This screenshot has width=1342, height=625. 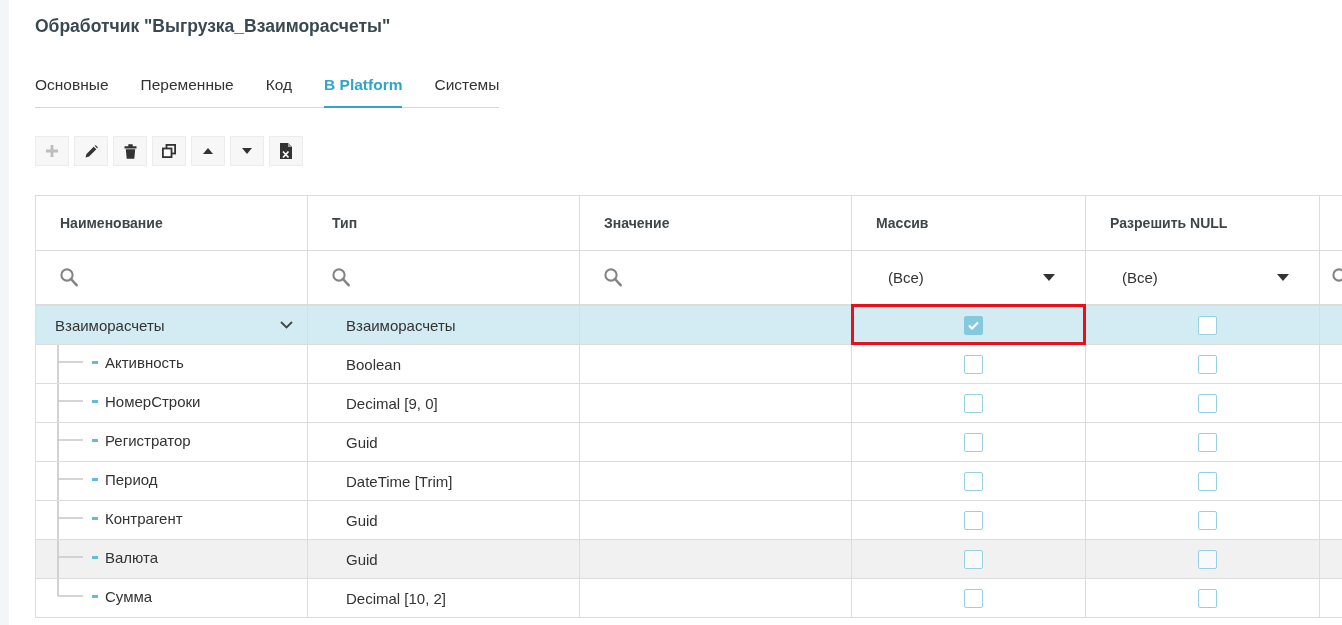 I want to click on page-title: Обработчик "Выгрузка_Взаиморасчеты", so click(x=213, y=26).